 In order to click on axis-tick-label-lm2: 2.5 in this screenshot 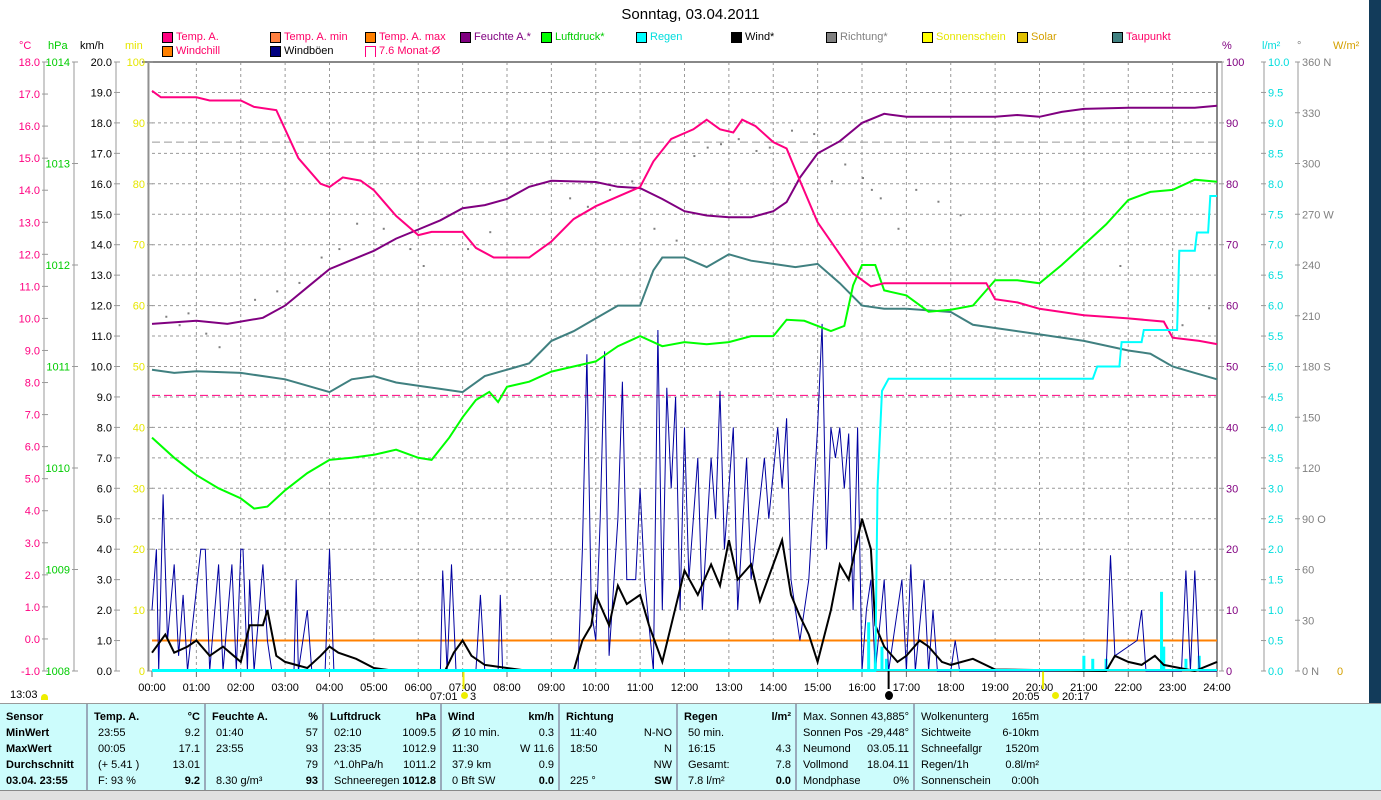, I will do `click(1275, 520)`.